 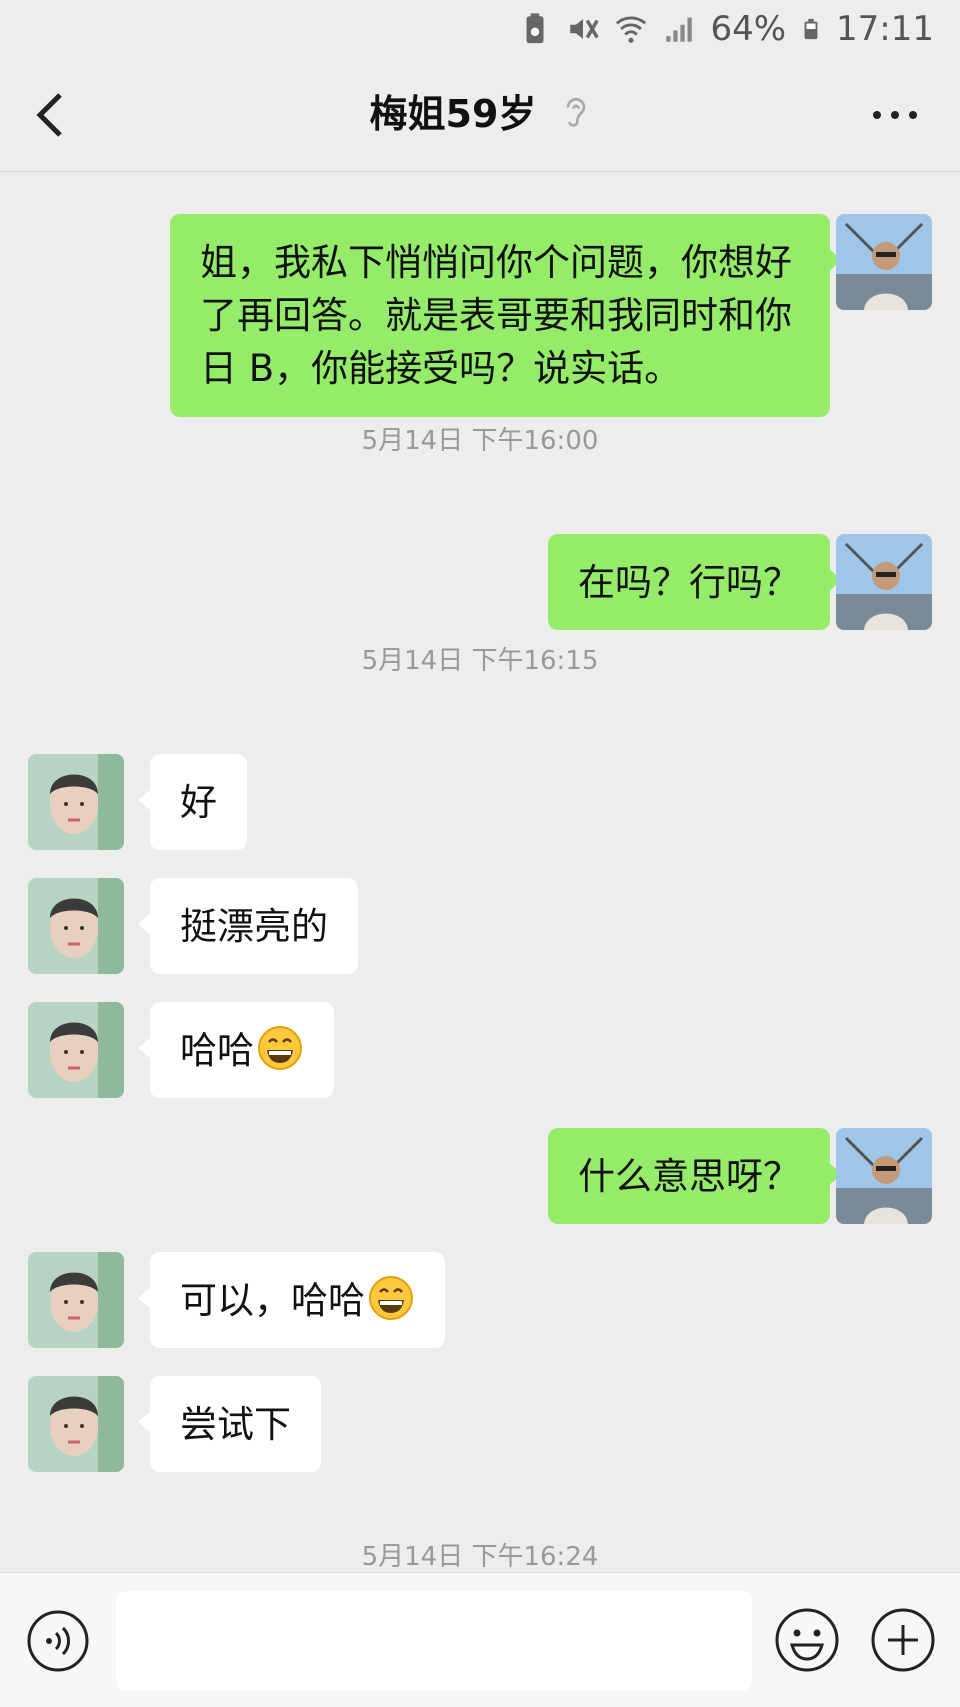 What do you see at coordinates (480, 802) in the screenshot?
I see `message-row: 好` at bounding box center [480, 802].